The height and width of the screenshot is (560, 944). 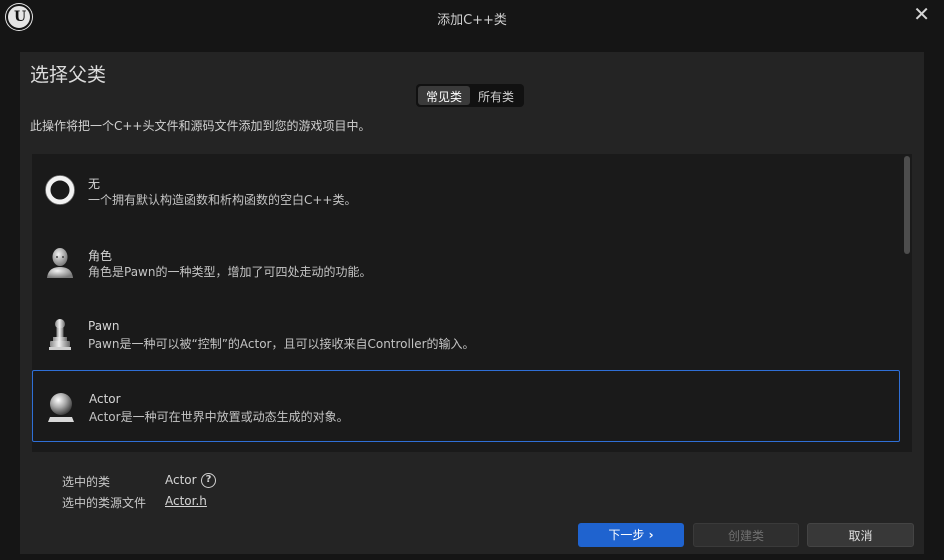 I want to click on list-scrollbar, so click(x=907, y=205).